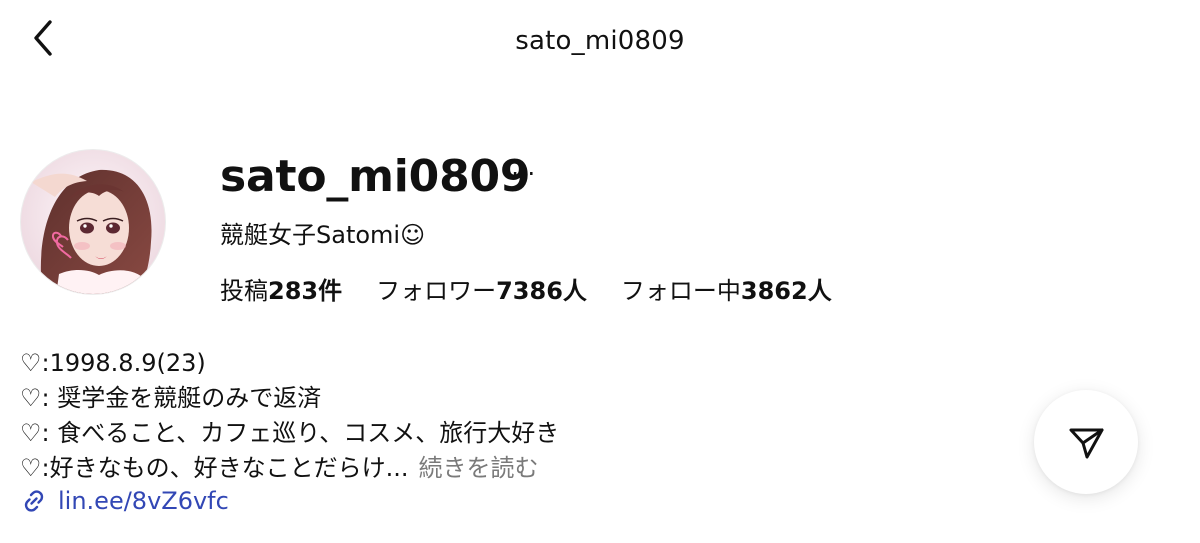 This screenshot has height=543, width=1200. I want to click on bio-line-last: ♡:好きなもの、好きなことだらけ... 続きを読む, so click(289, 468).